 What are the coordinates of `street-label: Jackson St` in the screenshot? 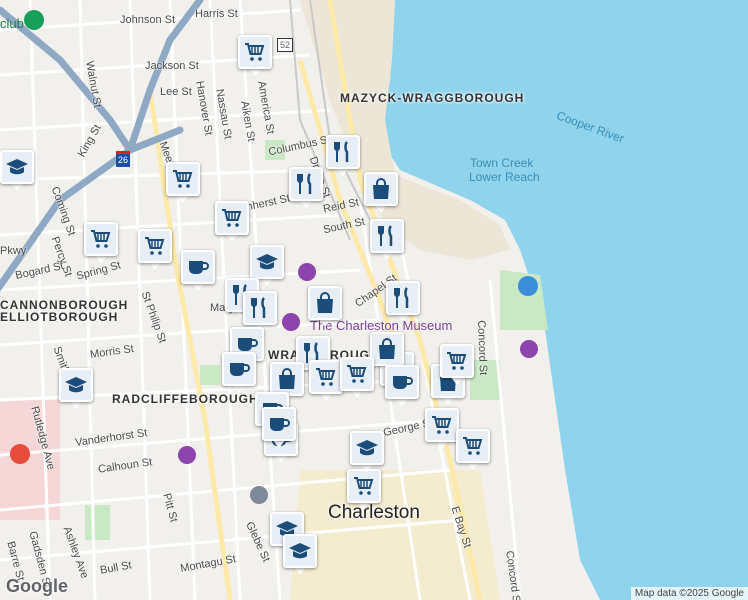 It's located at (172, 66).